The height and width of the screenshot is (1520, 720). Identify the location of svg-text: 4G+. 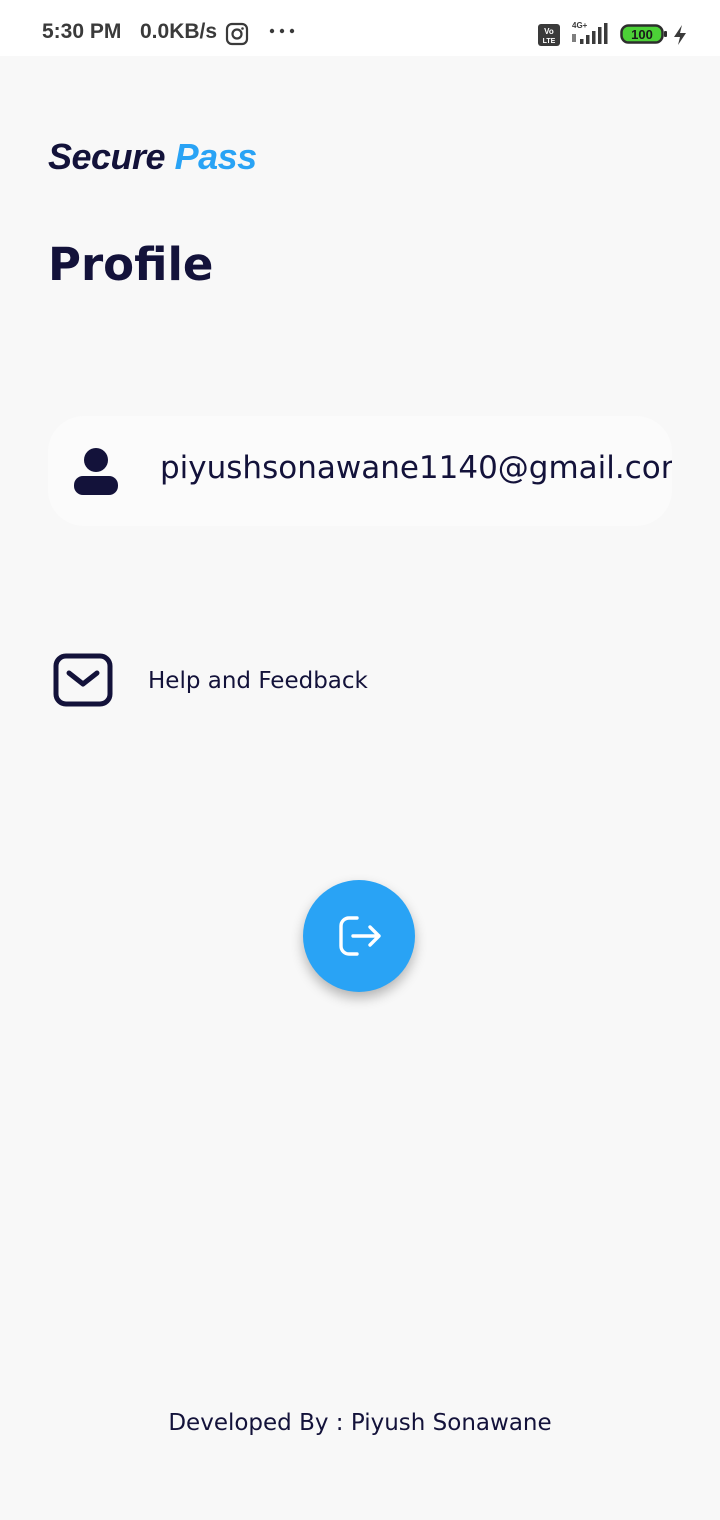
(580, 25).